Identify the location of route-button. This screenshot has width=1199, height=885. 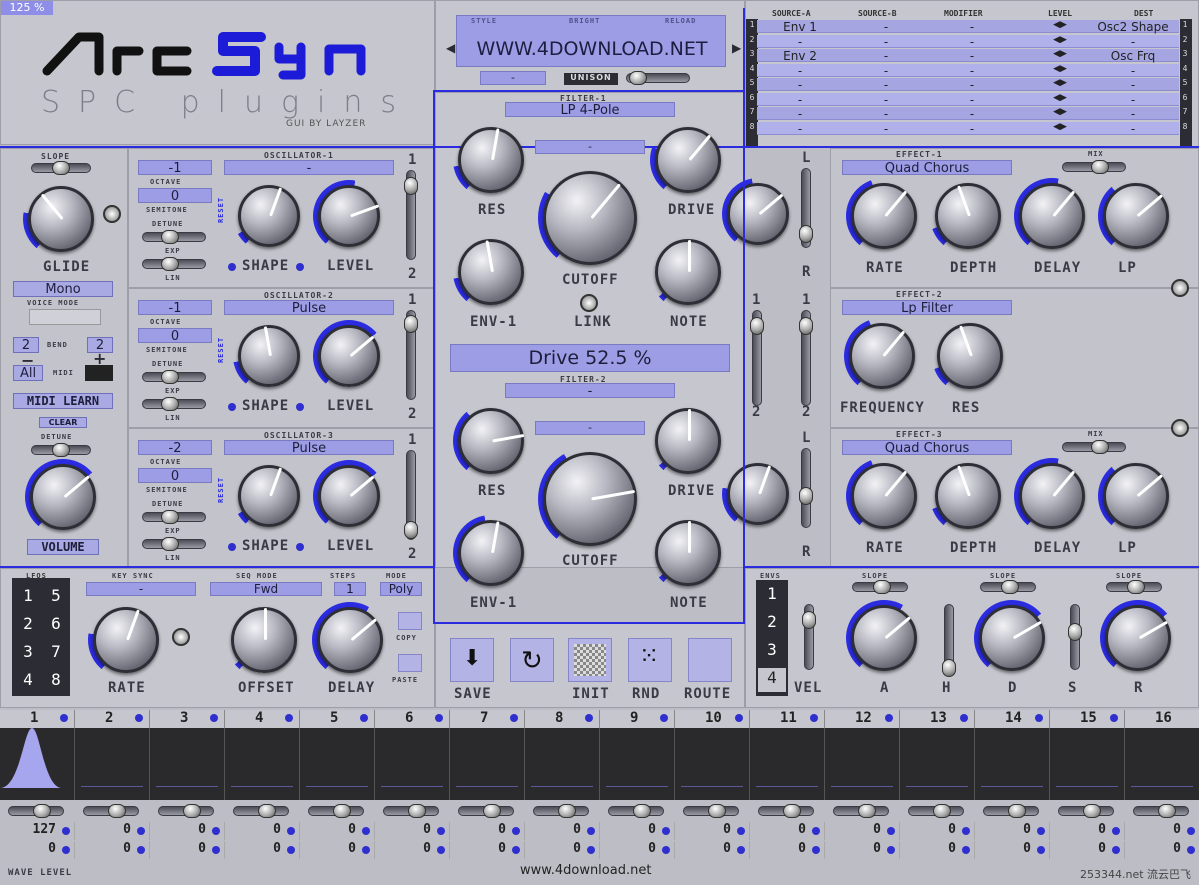
(710, 660).